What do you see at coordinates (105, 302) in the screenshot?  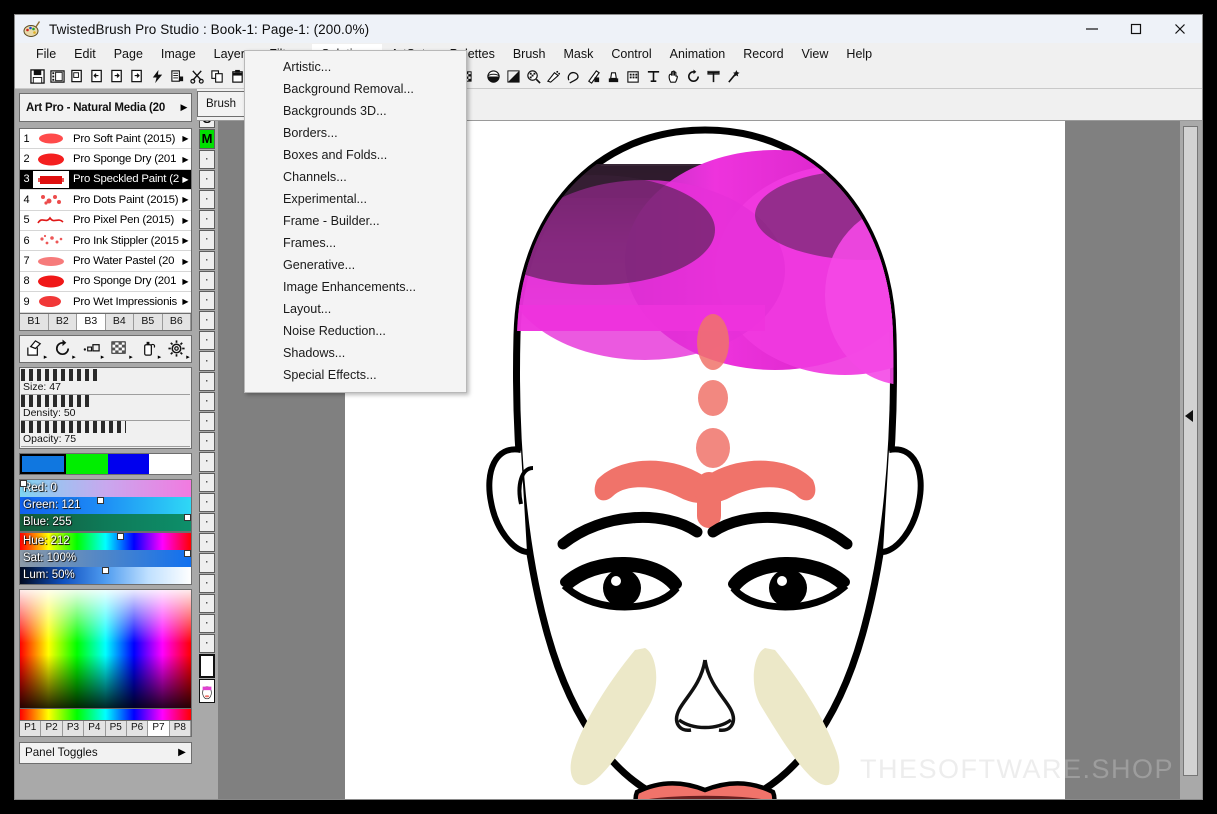 I see `brush-list-item: 9 Pro Wet Impressionis ▶` at bounding box center [105, 302].